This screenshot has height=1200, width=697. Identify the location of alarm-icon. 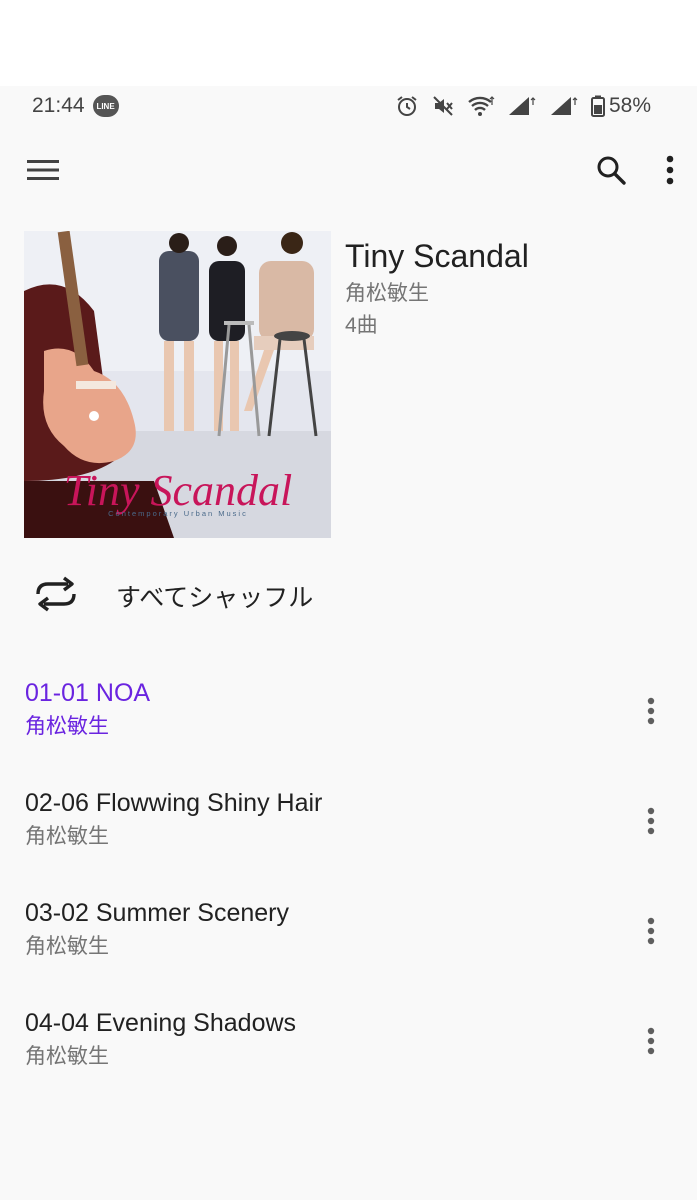
(407, 106).